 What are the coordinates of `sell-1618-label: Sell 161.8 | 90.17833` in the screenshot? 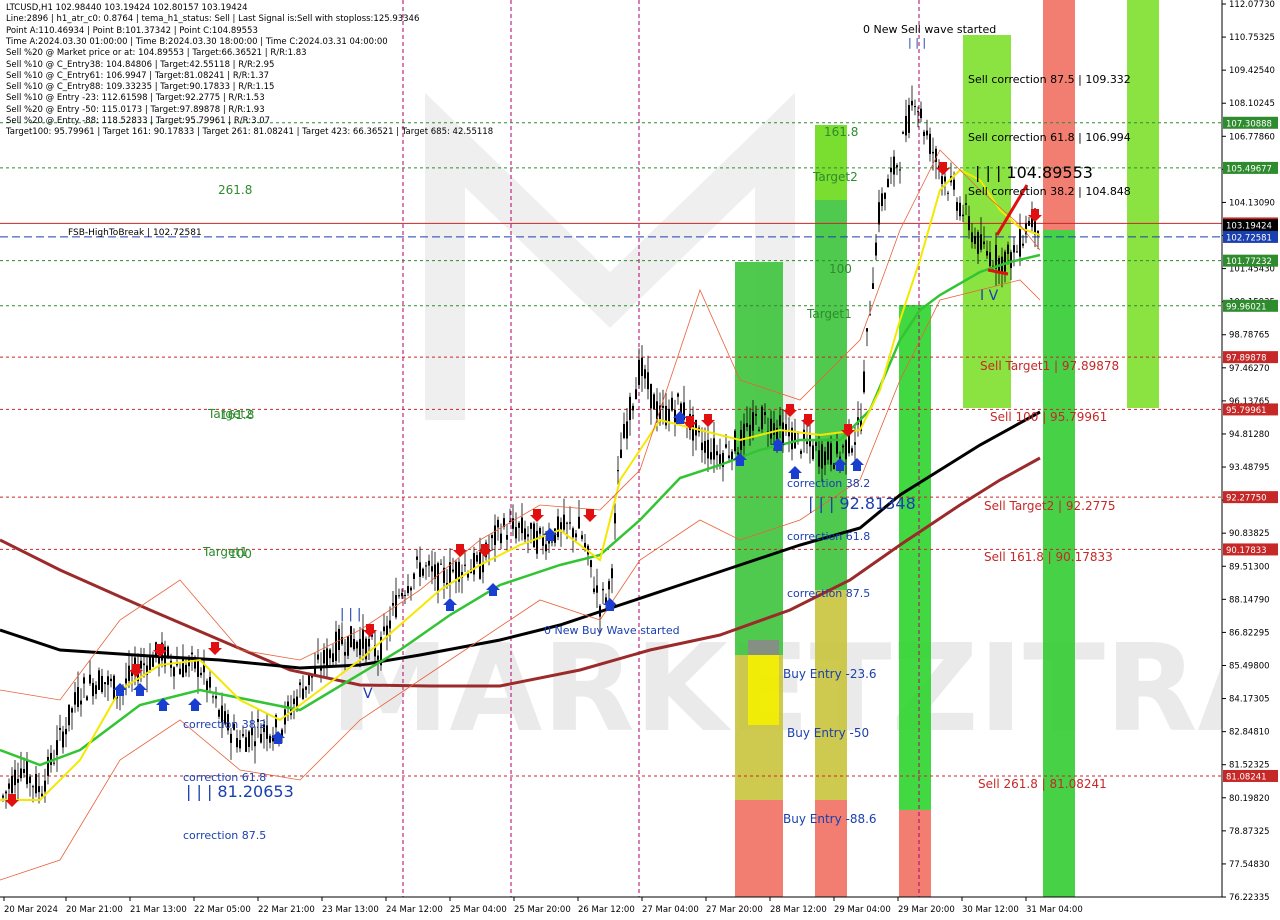 It's located at (1048, 557).